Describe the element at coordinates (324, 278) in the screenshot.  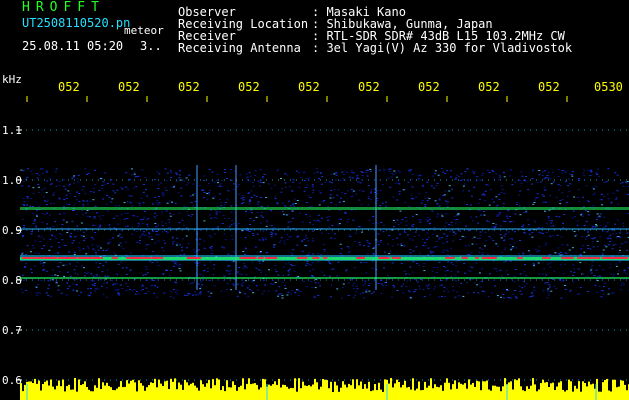
I see `signal-band` at that location.